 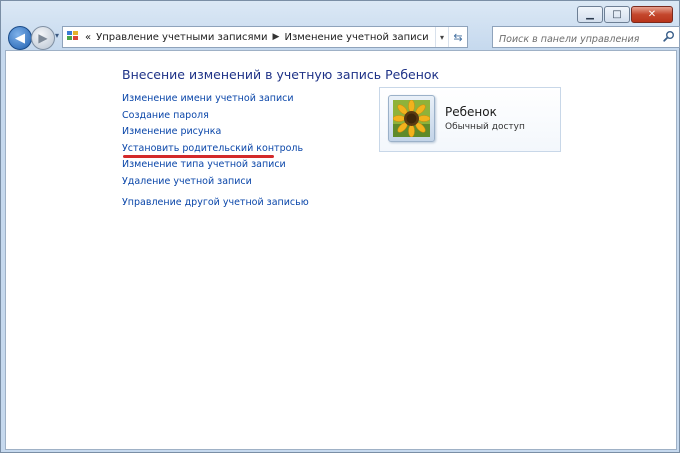 What do you see at coordinates (198, 156) in the screenshot?
I see `highlight-underline` at bounding box center [198, 156].